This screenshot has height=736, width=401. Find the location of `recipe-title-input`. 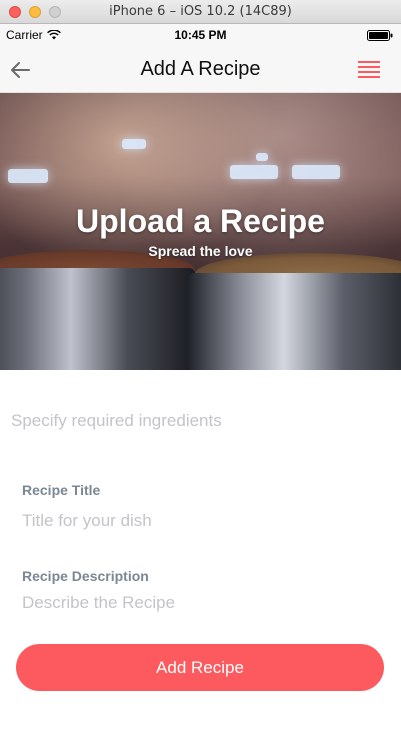

recipe-title-input is located at coordinates (199, 521).